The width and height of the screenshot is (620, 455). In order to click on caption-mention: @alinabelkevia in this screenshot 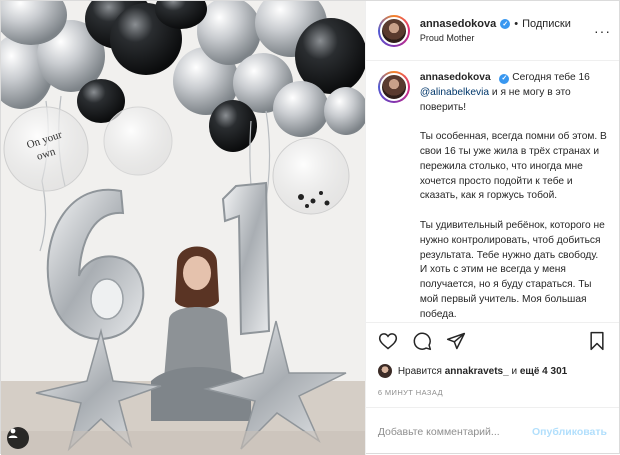, I will do `click(454, 92)`.